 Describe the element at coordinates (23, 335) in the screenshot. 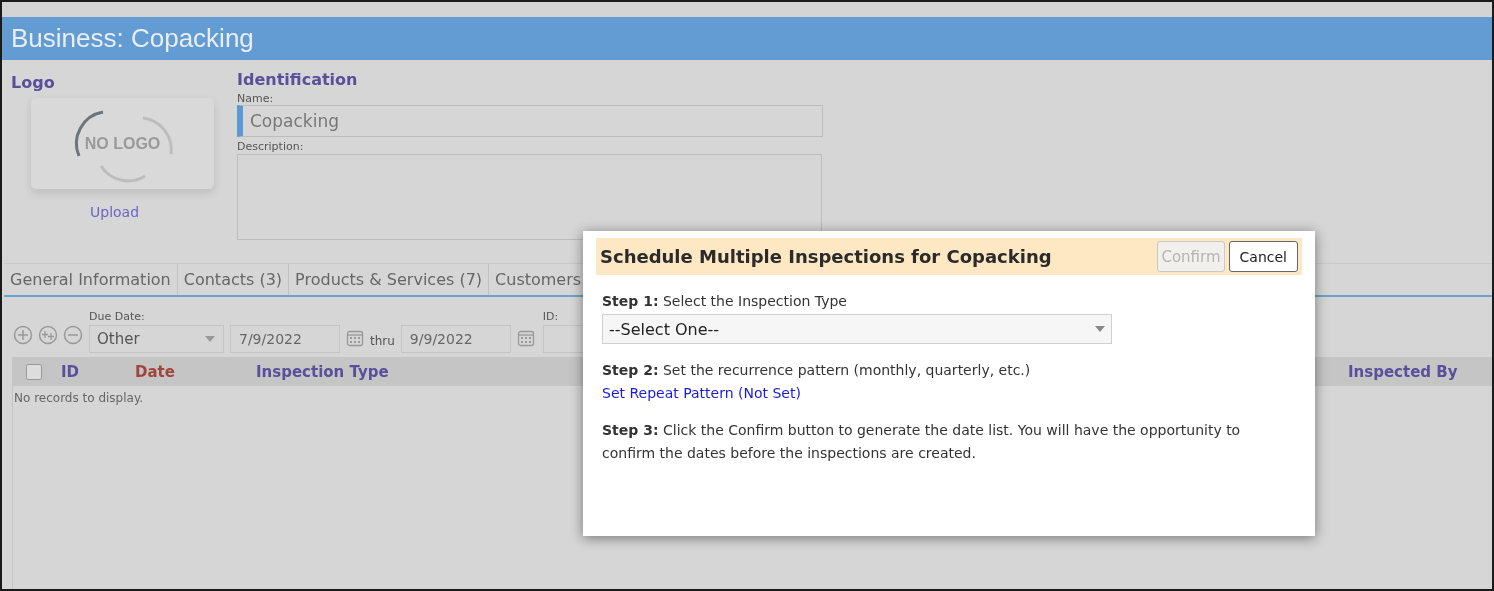

I see `add-icon` at that location.